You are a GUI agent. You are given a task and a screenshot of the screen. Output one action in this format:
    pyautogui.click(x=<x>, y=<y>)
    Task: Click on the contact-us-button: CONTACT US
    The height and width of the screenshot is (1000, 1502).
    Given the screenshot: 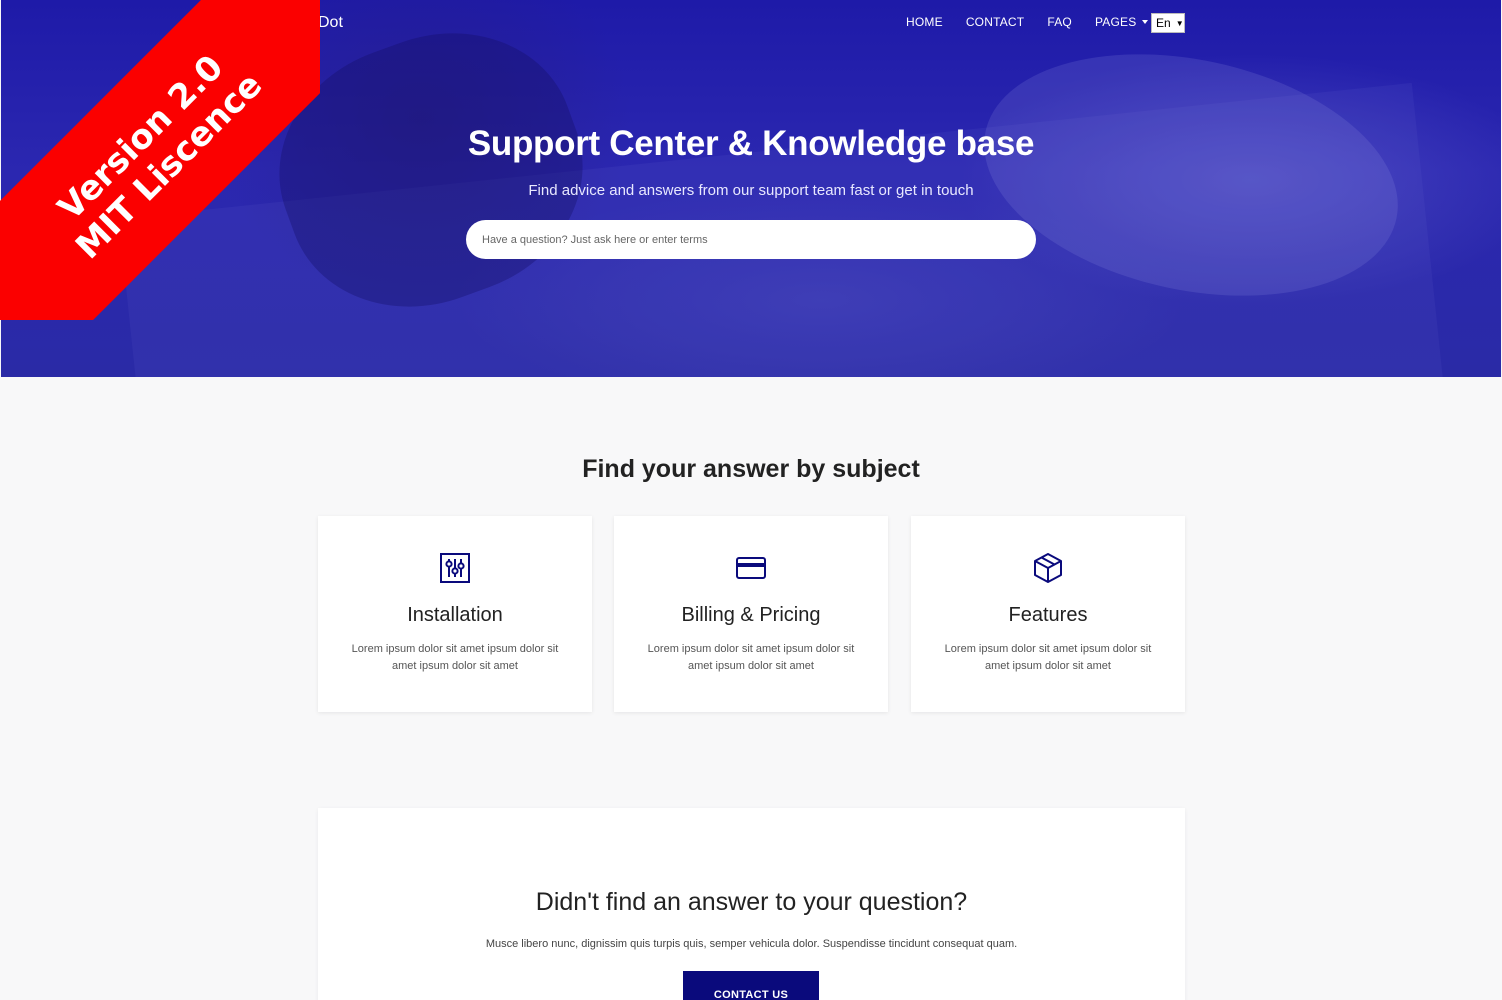 What is the action you would take?
    pyautogui.click(x=751, y=985)
    